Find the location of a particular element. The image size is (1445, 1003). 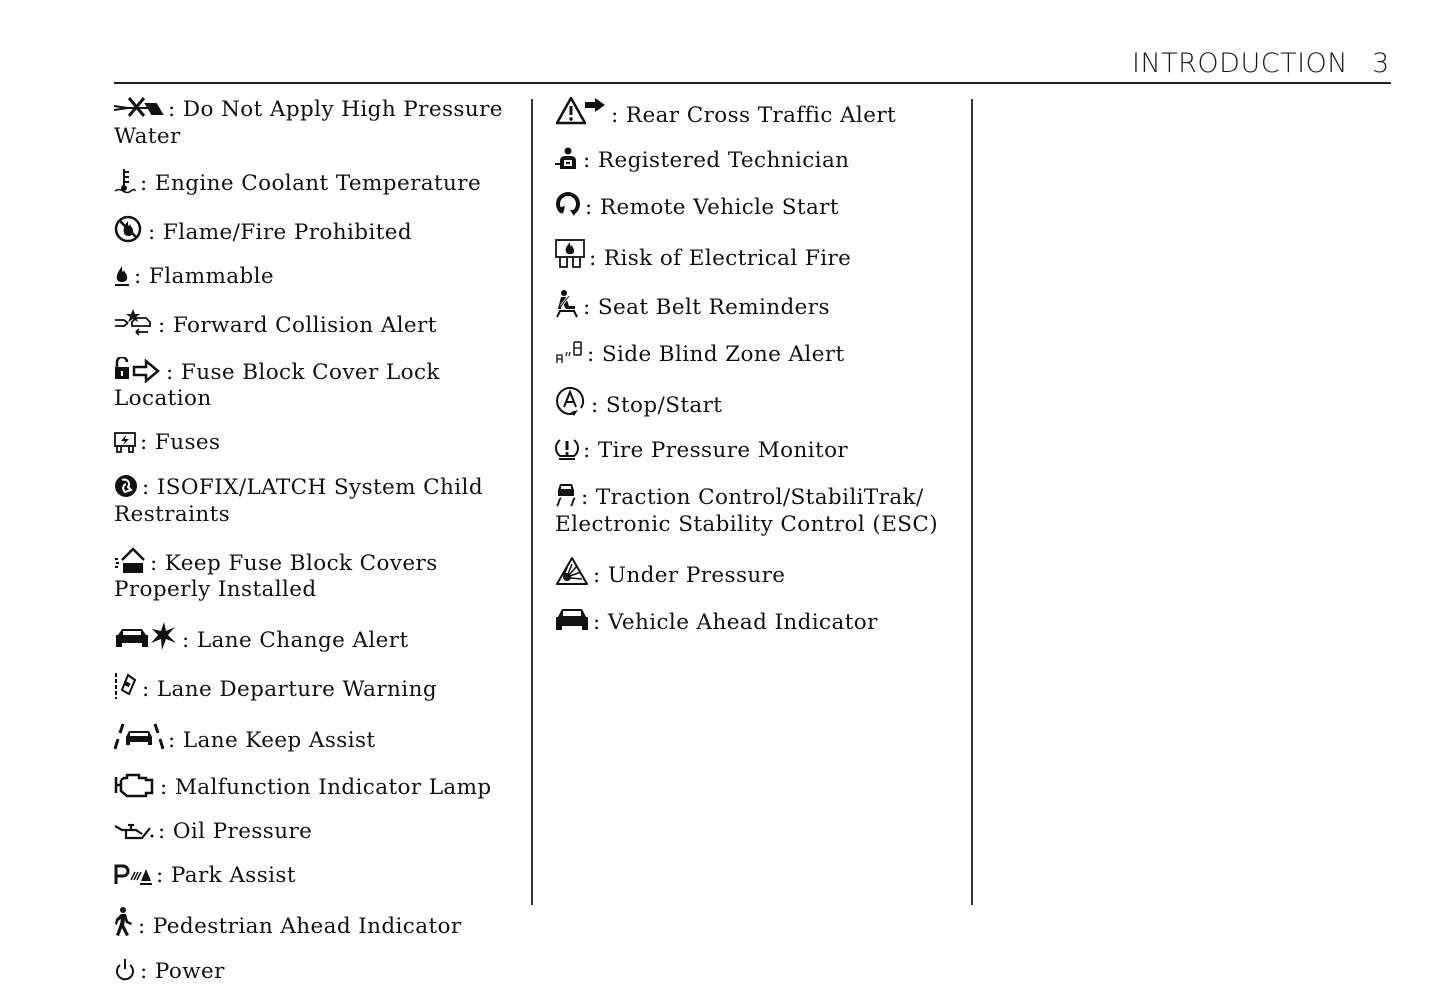

flame-prohibited-icon is located at coordinates (129, 229).